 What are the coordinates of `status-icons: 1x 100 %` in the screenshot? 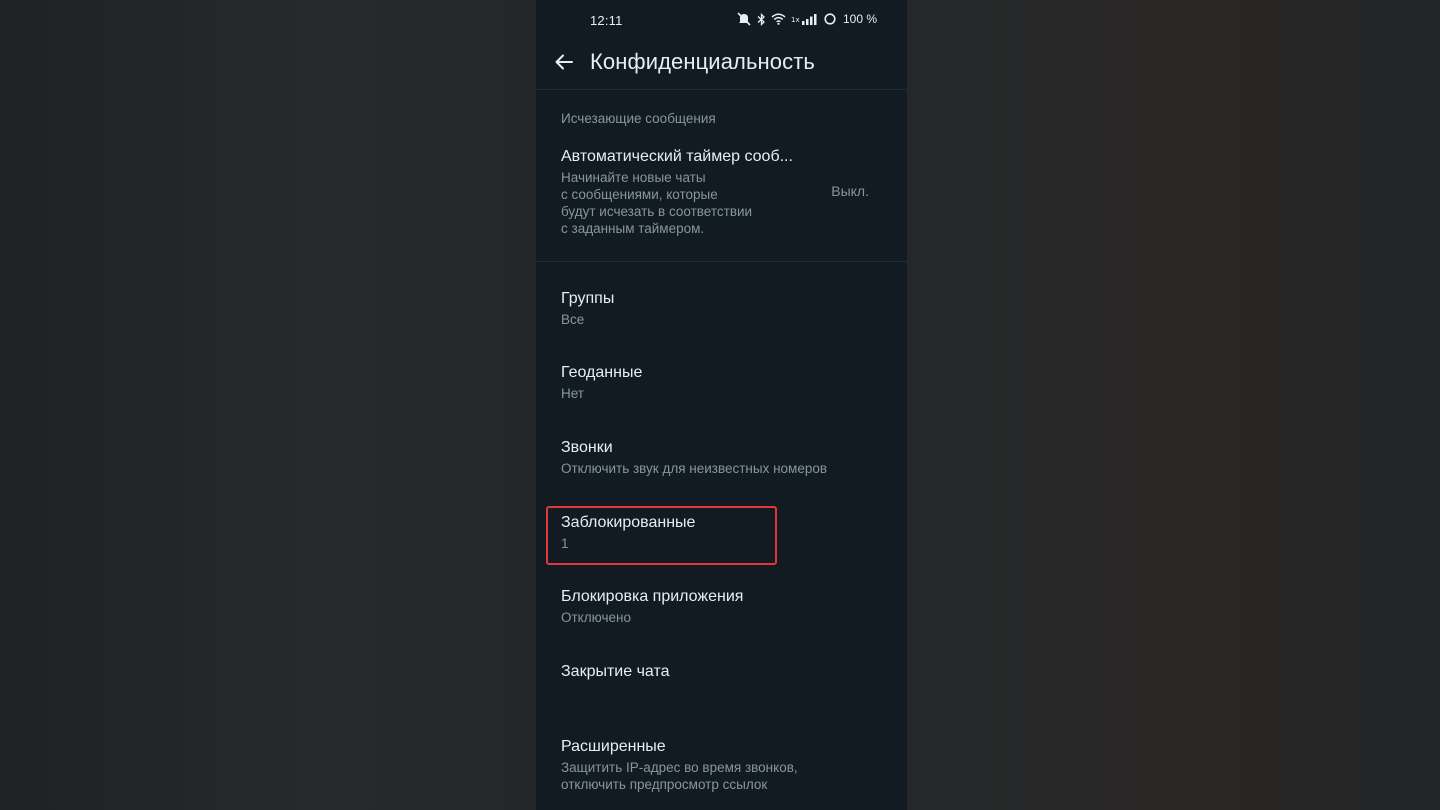 It's located at (806, 19).